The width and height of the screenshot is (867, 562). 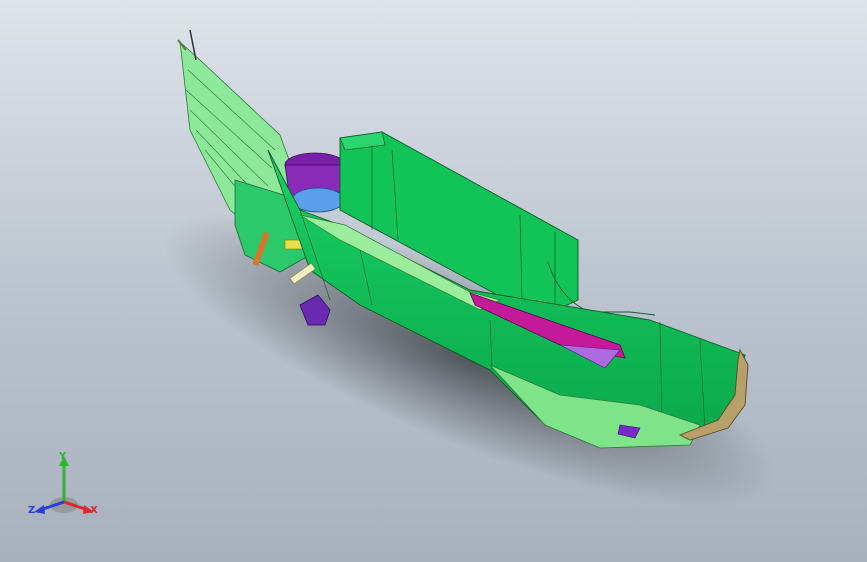 What do you see at coordinates (94, 510) in the screenshot?
I see `x-axis-label: X` at bounding box center [94, 510].